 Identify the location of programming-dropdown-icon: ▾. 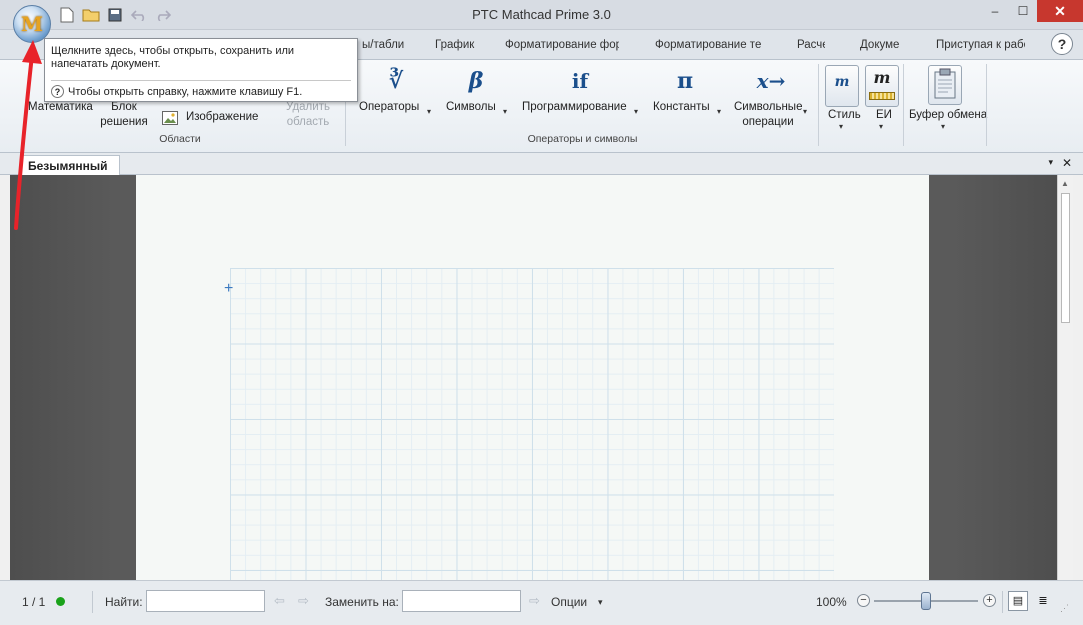
(636, 111).